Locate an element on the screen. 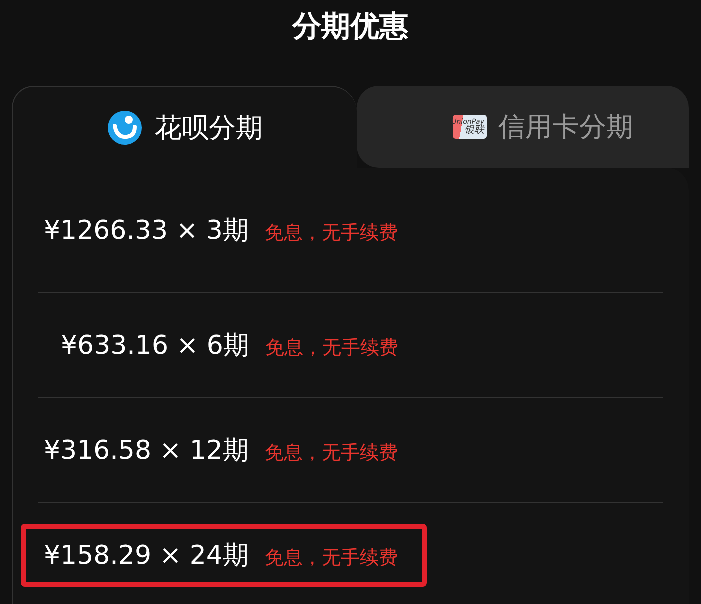  tab: 花呗分期 is located at coordinates (184, 127).